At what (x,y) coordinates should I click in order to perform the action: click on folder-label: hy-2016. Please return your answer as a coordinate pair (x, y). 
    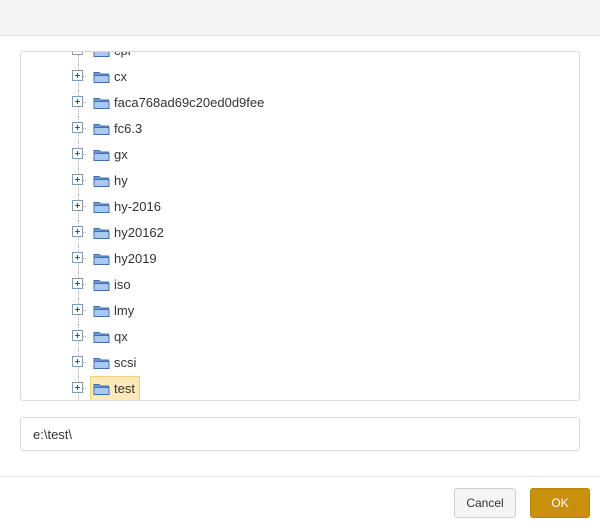
    Looking at the image, I should click on (137, 206).